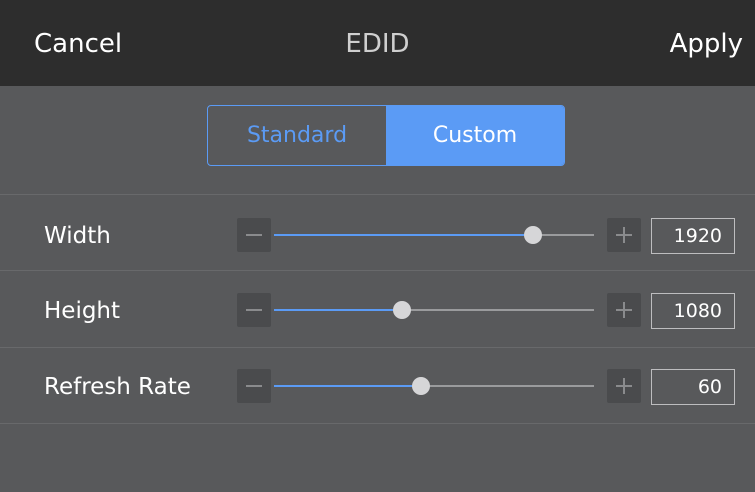  I want to click on tab-standard: Standard, so click(297, 135).